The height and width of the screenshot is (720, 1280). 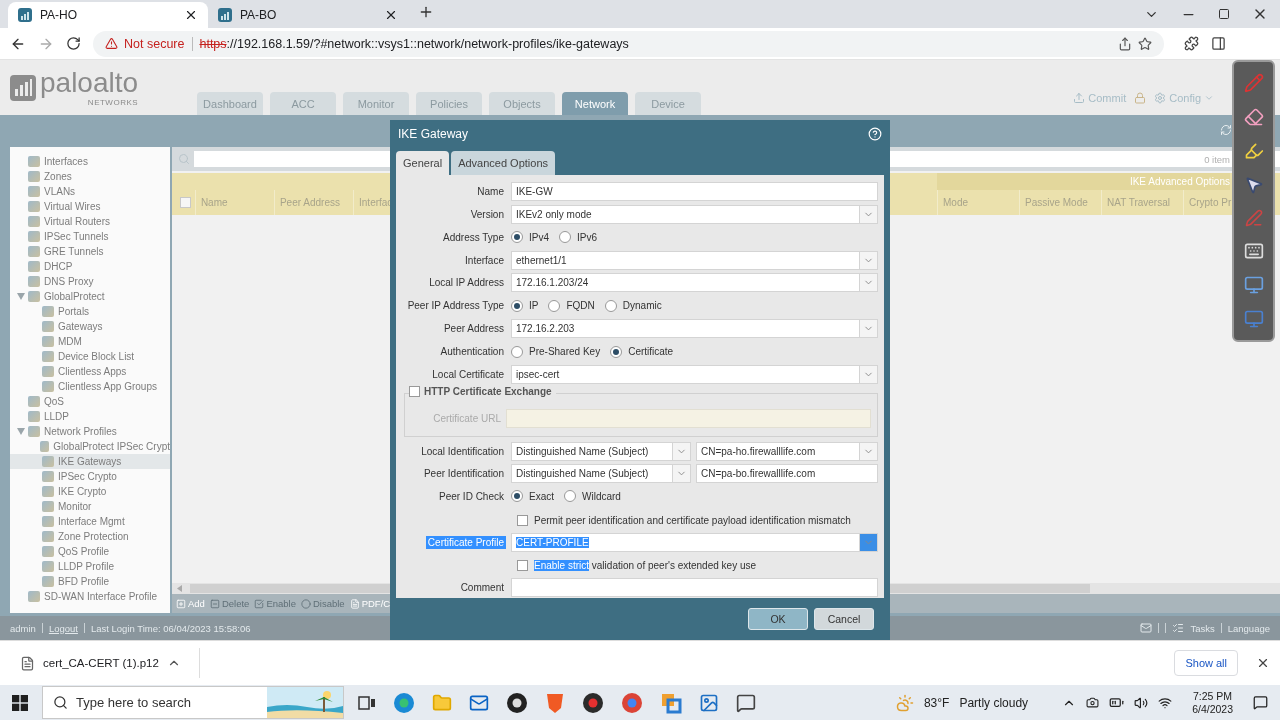 What do you see at coordinates (651, 352) in the screenshot?
I see `radio-label: Certificate` at bounding box center [651, 352].